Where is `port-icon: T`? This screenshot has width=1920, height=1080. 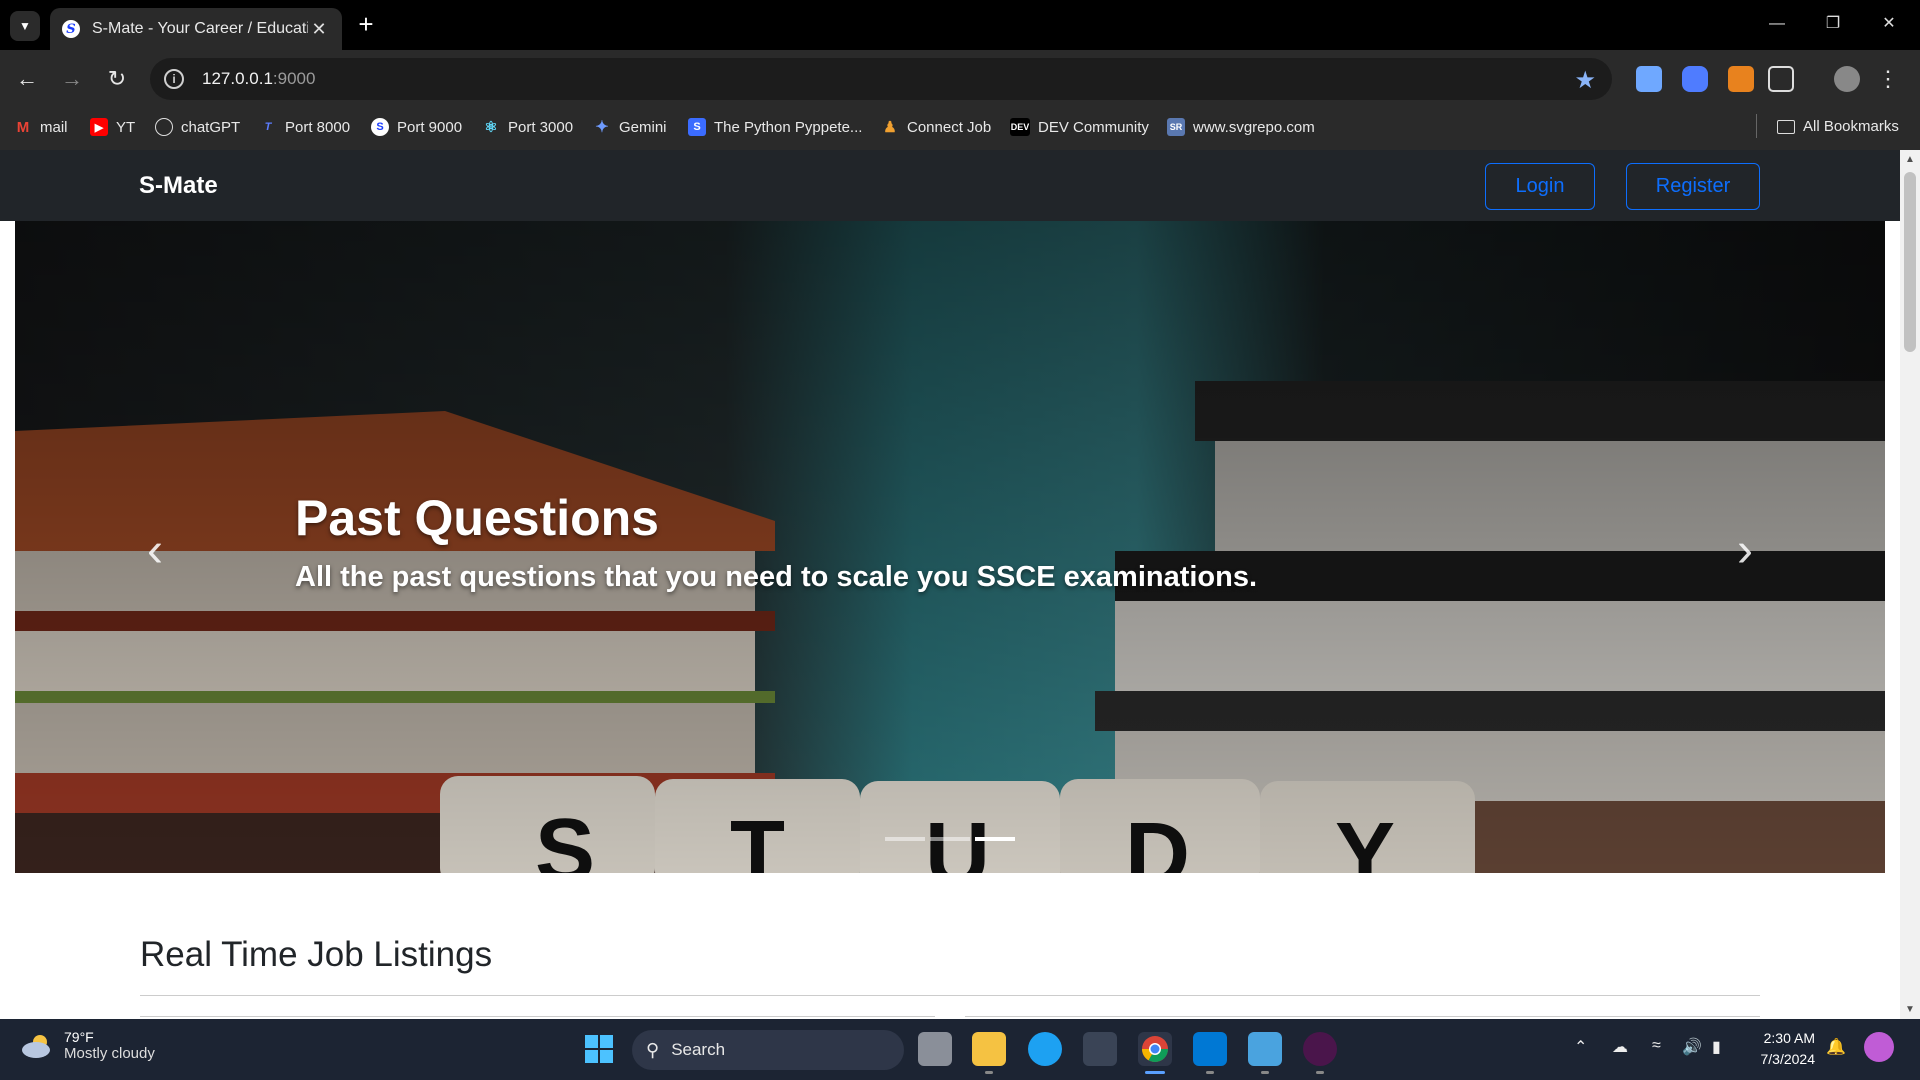 port-icon: T is located at coordinates (268, 127).